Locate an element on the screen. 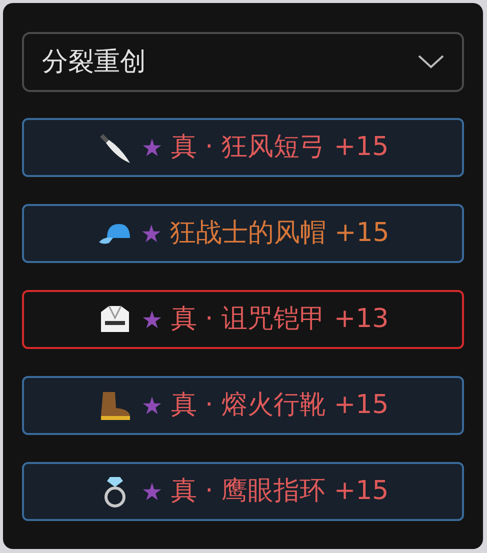 Image resolution: width=487 pixels, height=553 pixels. item-card: ★ 狂战士的风帽 +15 is located at coordinates (243, 233).